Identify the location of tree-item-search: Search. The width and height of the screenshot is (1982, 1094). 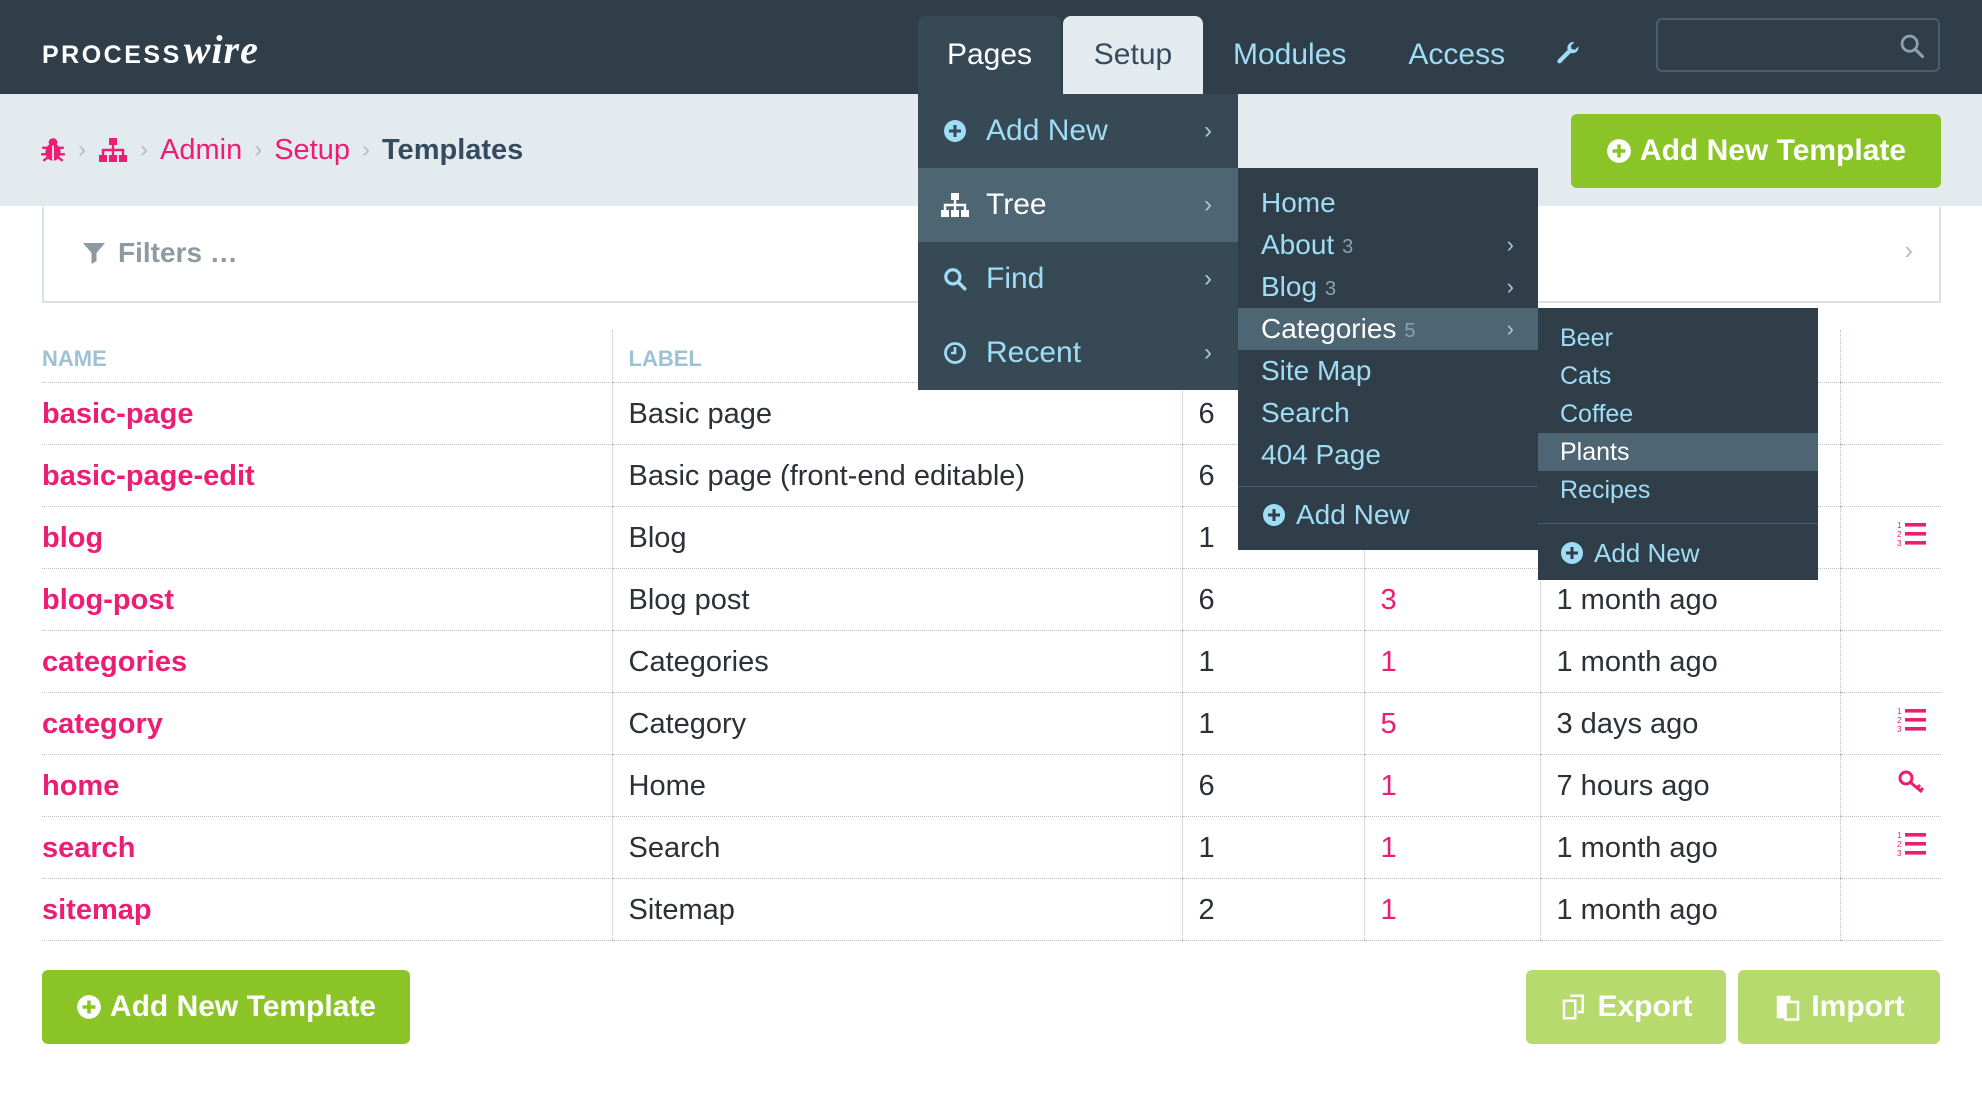
(1388, 413).